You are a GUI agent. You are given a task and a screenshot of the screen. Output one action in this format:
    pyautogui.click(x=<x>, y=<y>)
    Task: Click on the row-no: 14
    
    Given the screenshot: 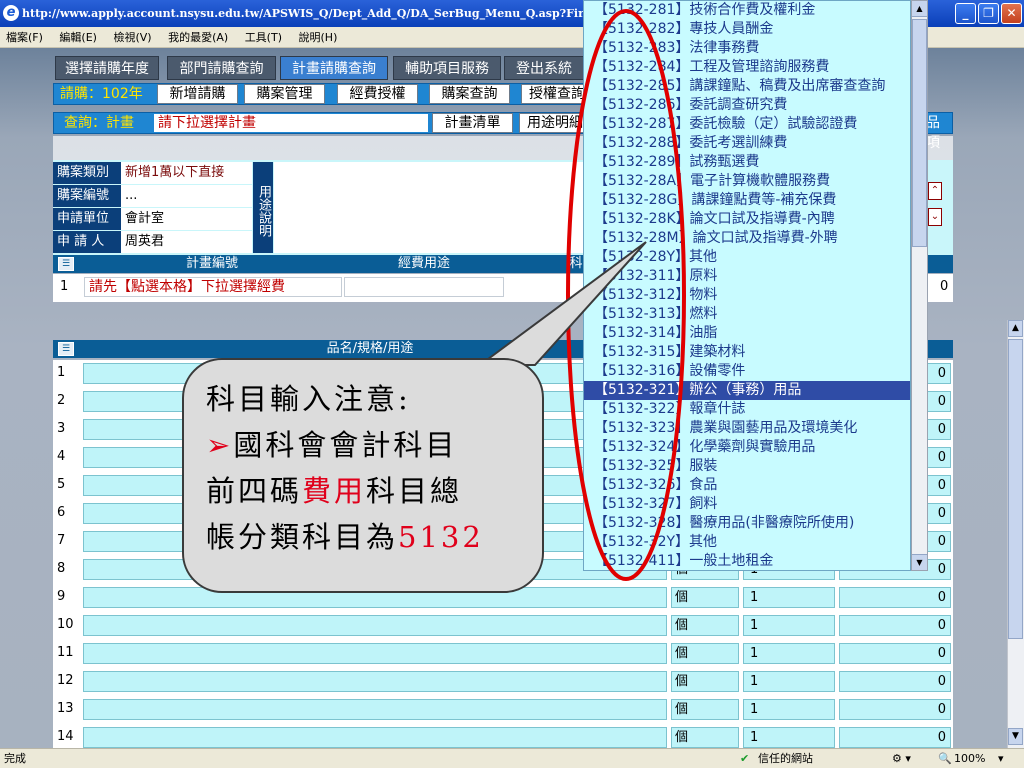 What is the action you would take?
    pyautogui.click(x=65, y=736)
    